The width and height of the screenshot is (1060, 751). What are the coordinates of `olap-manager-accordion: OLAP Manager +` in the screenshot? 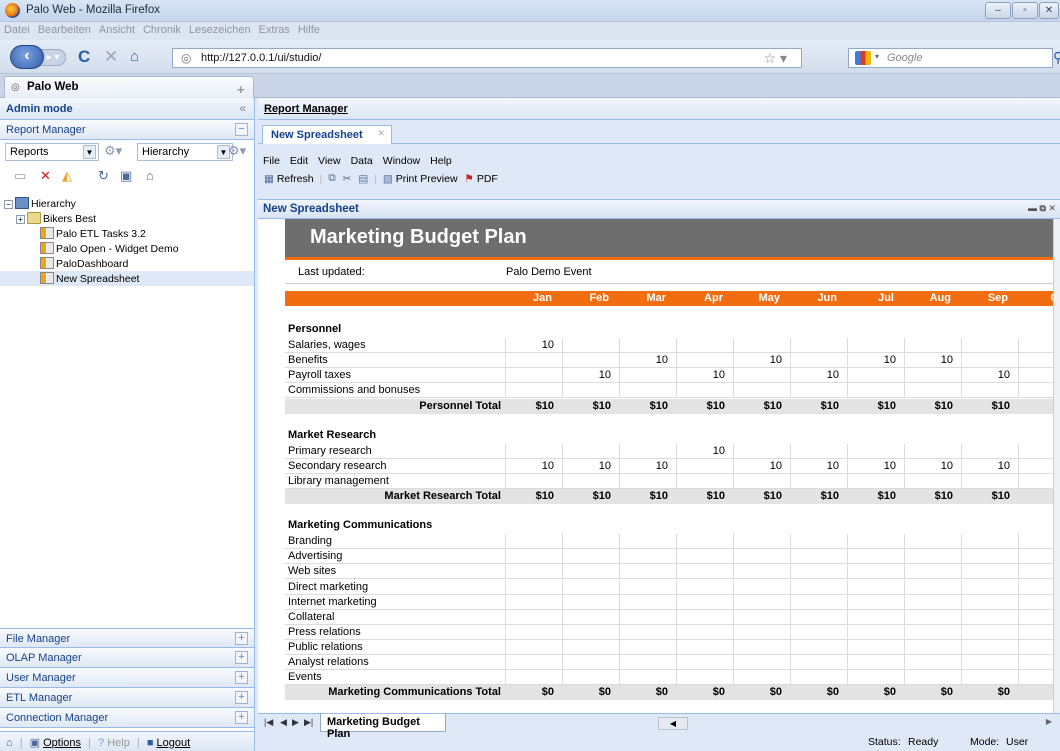 It's located at (127, 658).